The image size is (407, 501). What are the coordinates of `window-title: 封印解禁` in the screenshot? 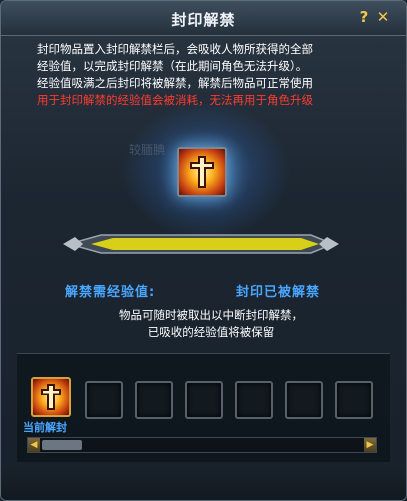 It's located at (203, 20).